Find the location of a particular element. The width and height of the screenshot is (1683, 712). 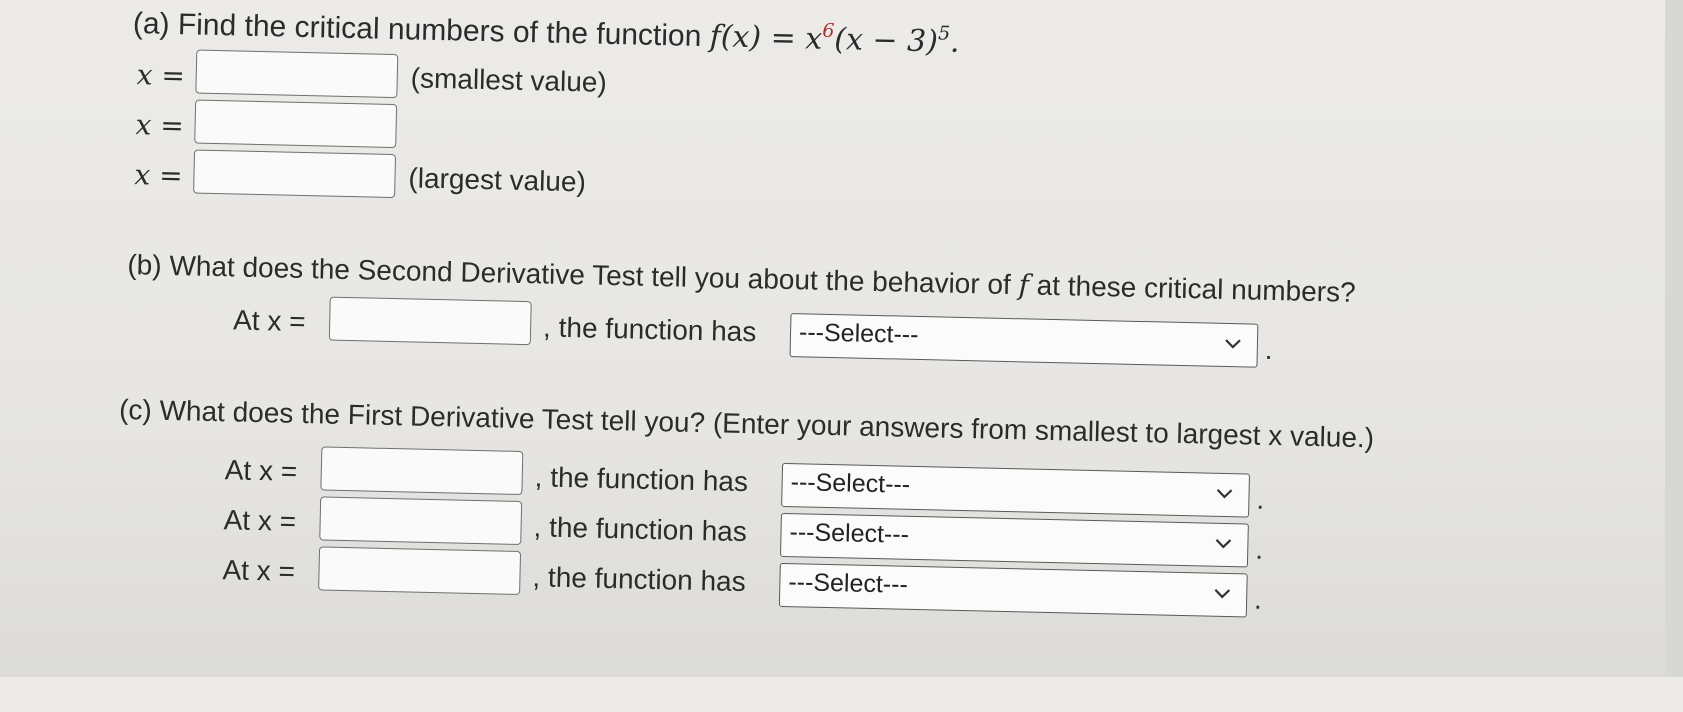

a-row3-label: x = is located at coordinates (159, 175).